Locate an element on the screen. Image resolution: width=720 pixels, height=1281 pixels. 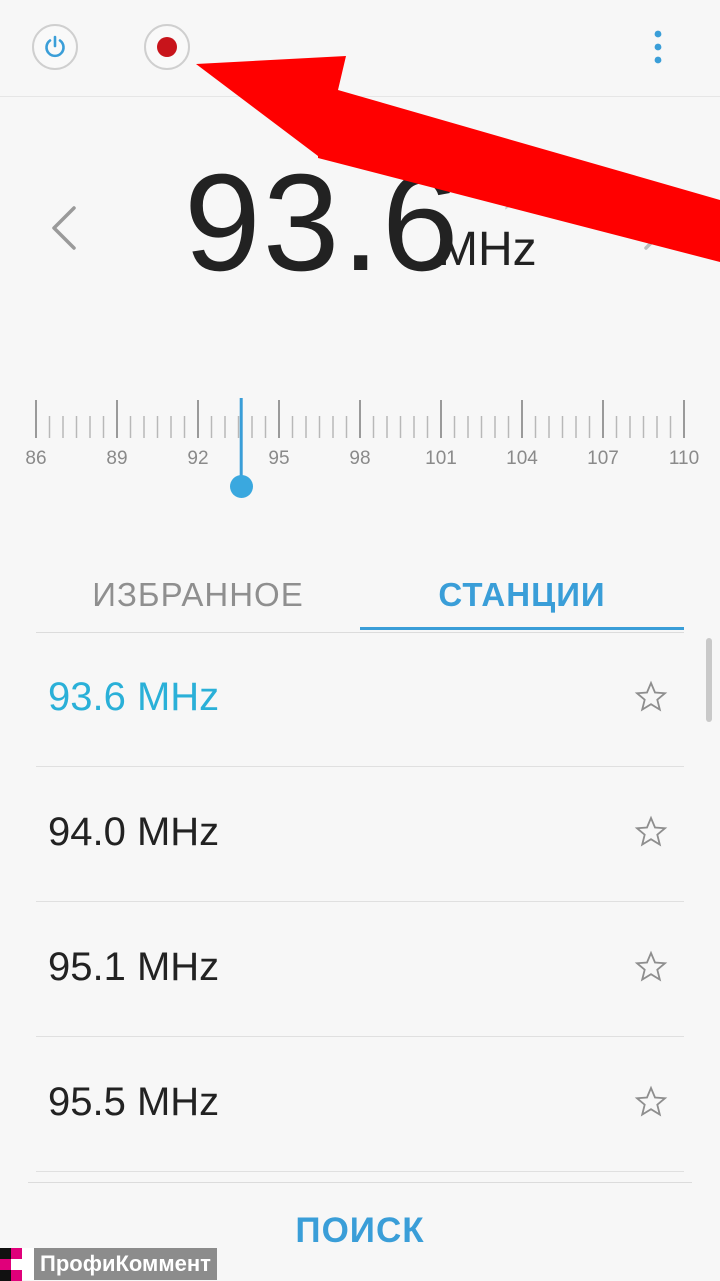
watermark-text: ПрофиКоммент is located at coordinates (125, 1264).